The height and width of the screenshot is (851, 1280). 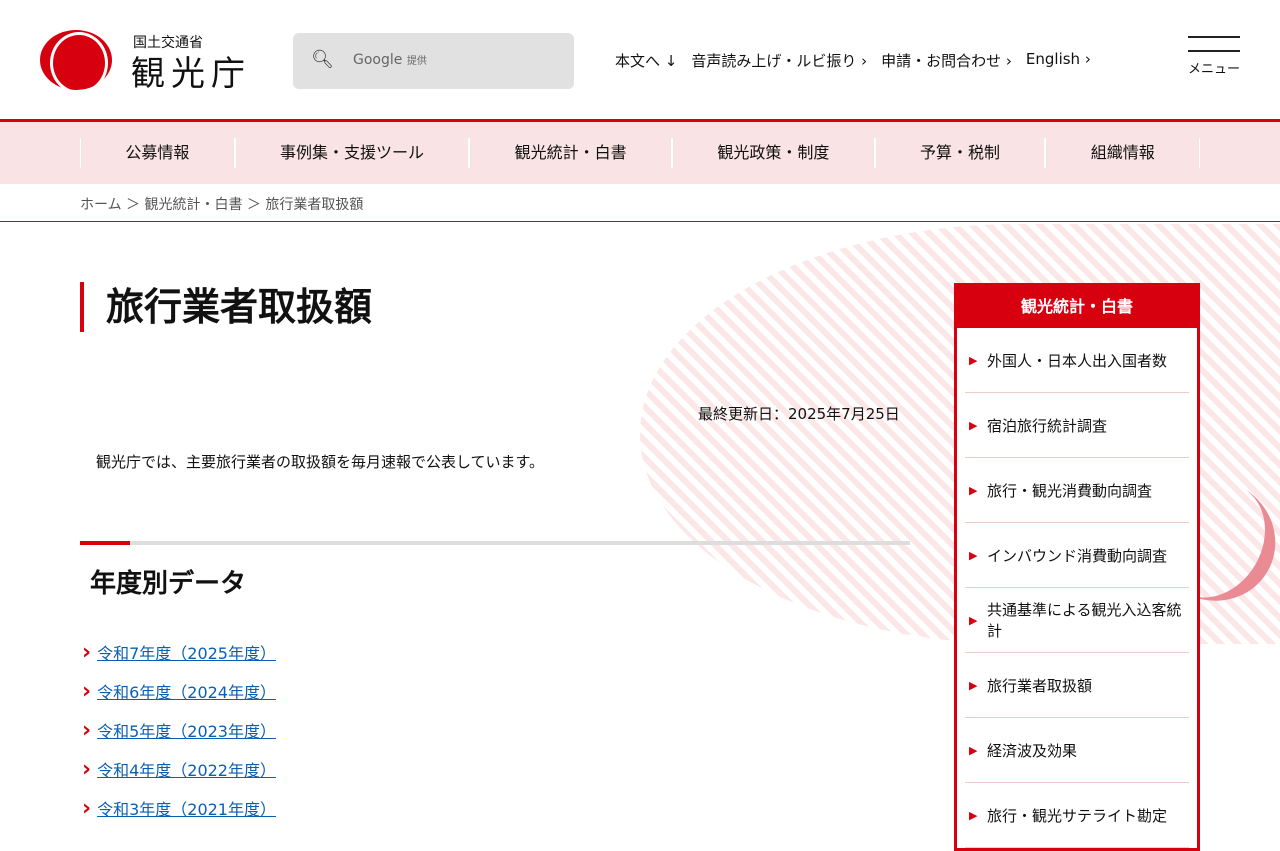 What do you see at coordinates (186, 653) in the screenshot?
I see `year-link: 令和7年度（2025年度）` at bounding box center [186, 653].